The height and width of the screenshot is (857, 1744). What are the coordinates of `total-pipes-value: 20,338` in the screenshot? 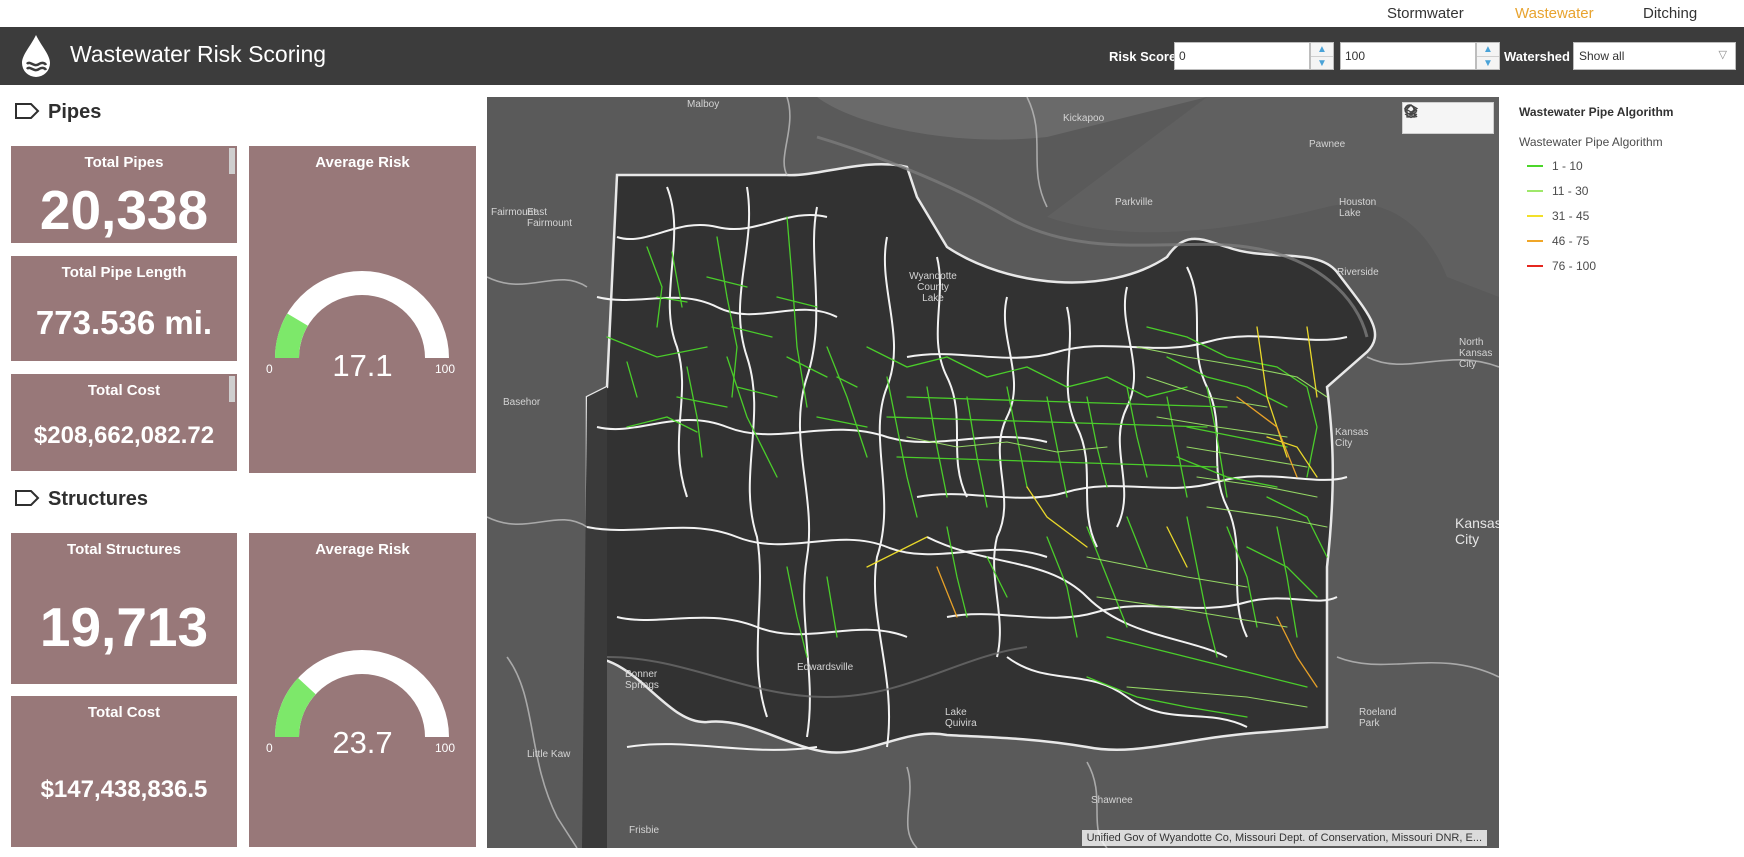 It's located at (124, 210).